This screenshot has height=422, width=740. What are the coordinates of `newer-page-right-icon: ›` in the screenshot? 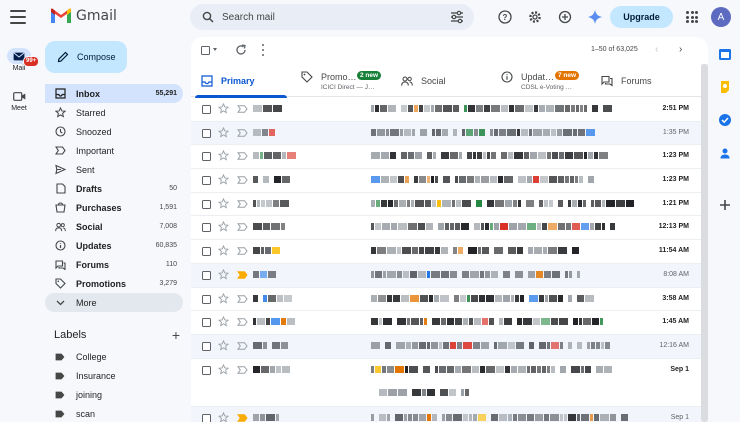 It's located at (684, 50).